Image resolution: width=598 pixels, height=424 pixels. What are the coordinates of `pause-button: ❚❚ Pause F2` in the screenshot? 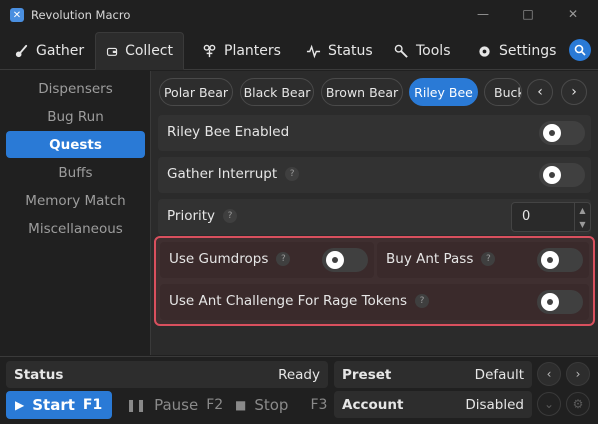 It's located at (170, 405).